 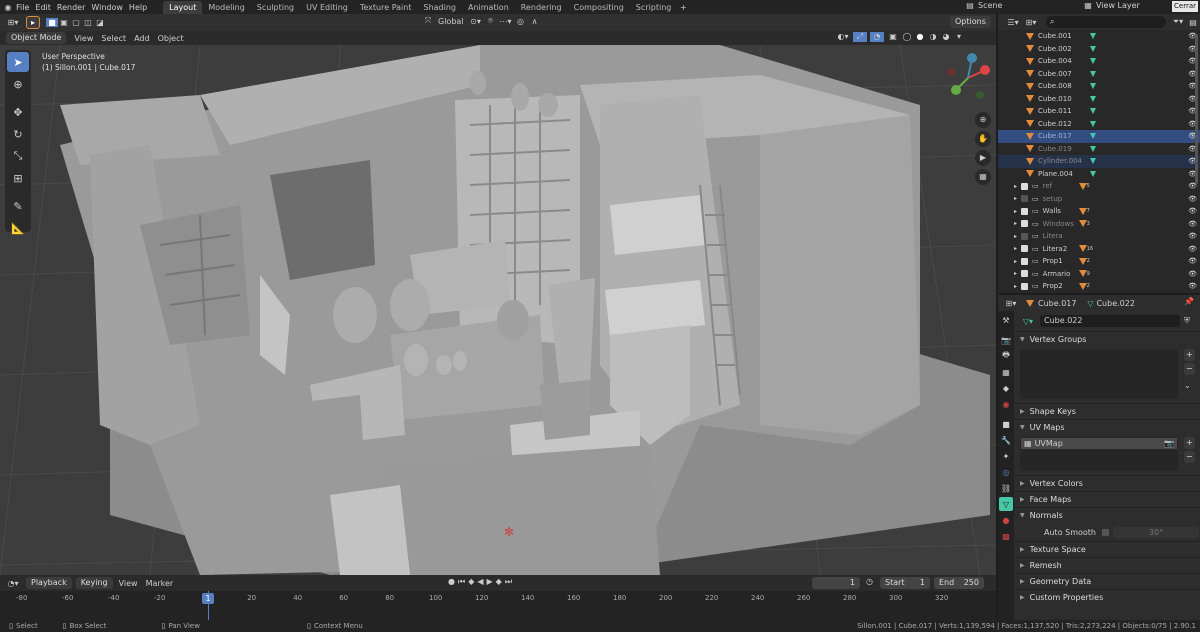 What do you see at coordinates (142, 38) in the screenshot?
I see `add-menu: Add` at bounding box center [142, 38].